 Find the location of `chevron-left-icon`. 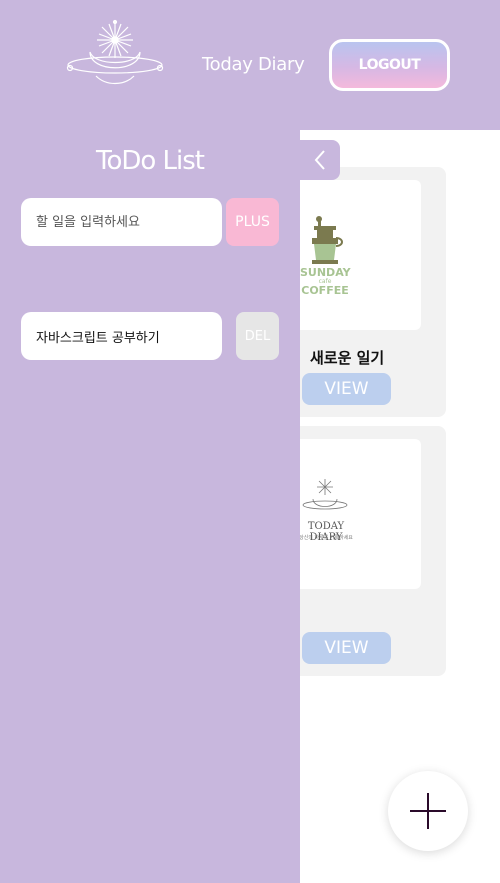

chevron-left-icon is located at coordinates (319, 160).